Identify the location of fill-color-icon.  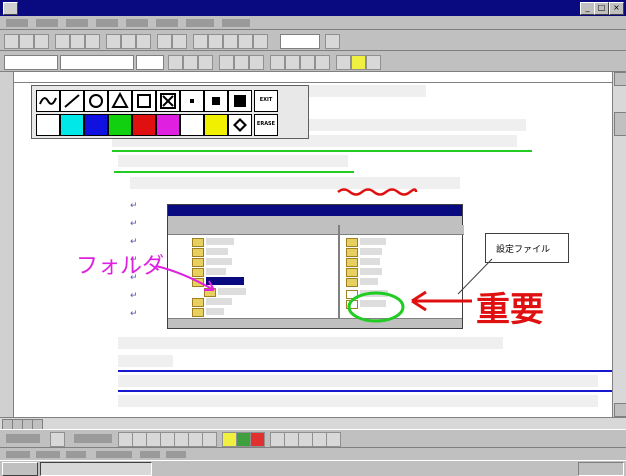
(229, 439).